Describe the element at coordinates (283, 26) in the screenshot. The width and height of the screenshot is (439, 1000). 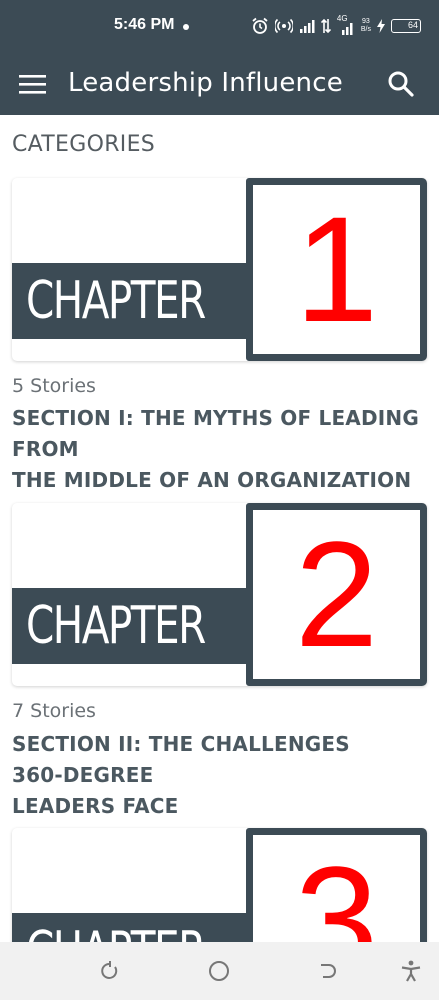
I see `hotspot-icon` at that location.